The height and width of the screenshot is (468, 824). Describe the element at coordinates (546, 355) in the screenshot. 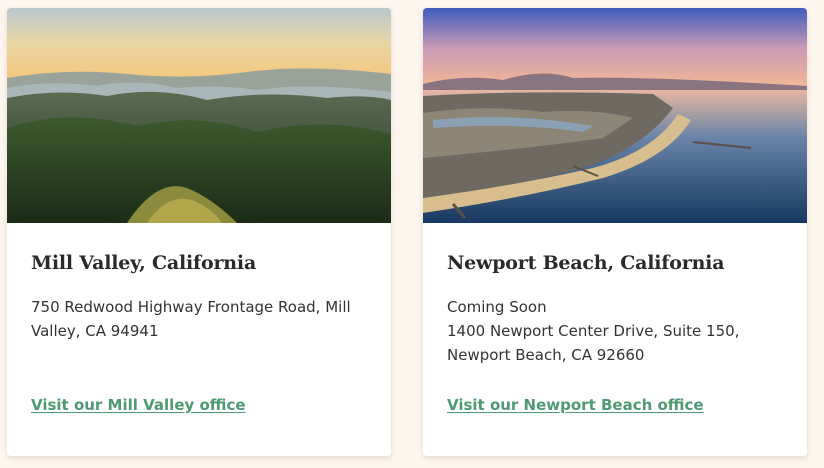

I see `address-line-2: Newport Beach, CA 92660` at that location.